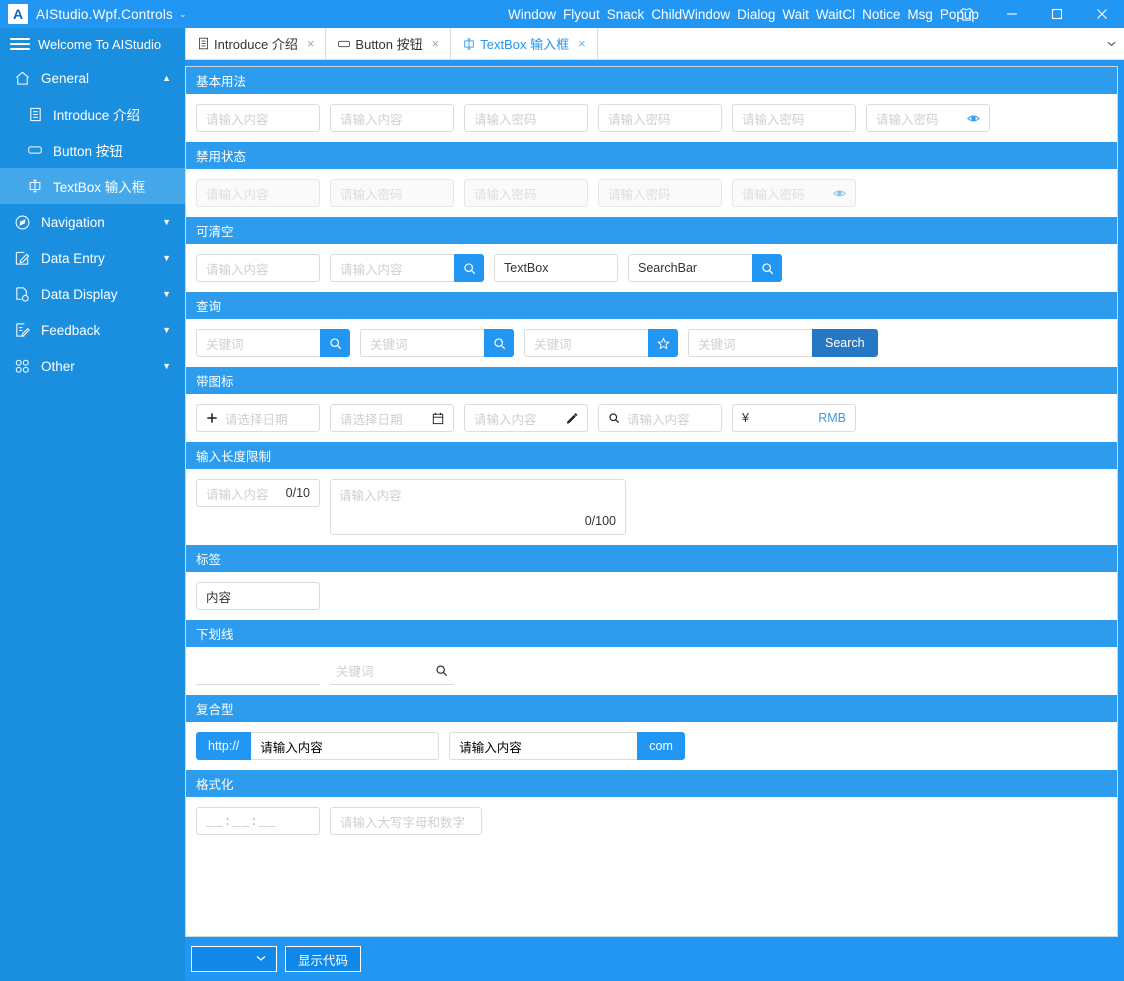  I want to click on clearable-input-3: TextBox, so click(556, 268).